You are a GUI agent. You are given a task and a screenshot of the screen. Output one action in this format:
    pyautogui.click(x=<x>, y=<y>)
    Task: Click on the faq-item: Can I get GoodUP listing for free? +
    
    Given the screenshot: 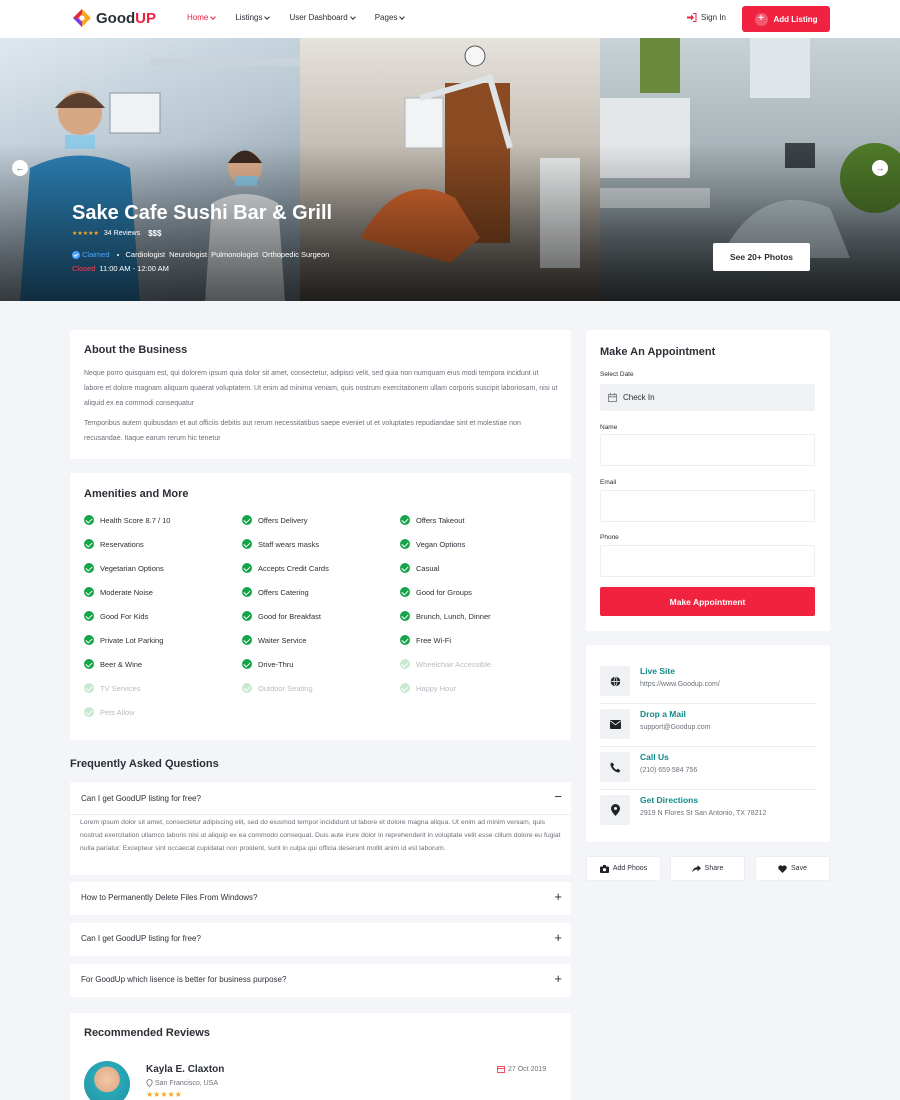 What is the action you would take?
    pyautogui.click(x=320, y=939)
    